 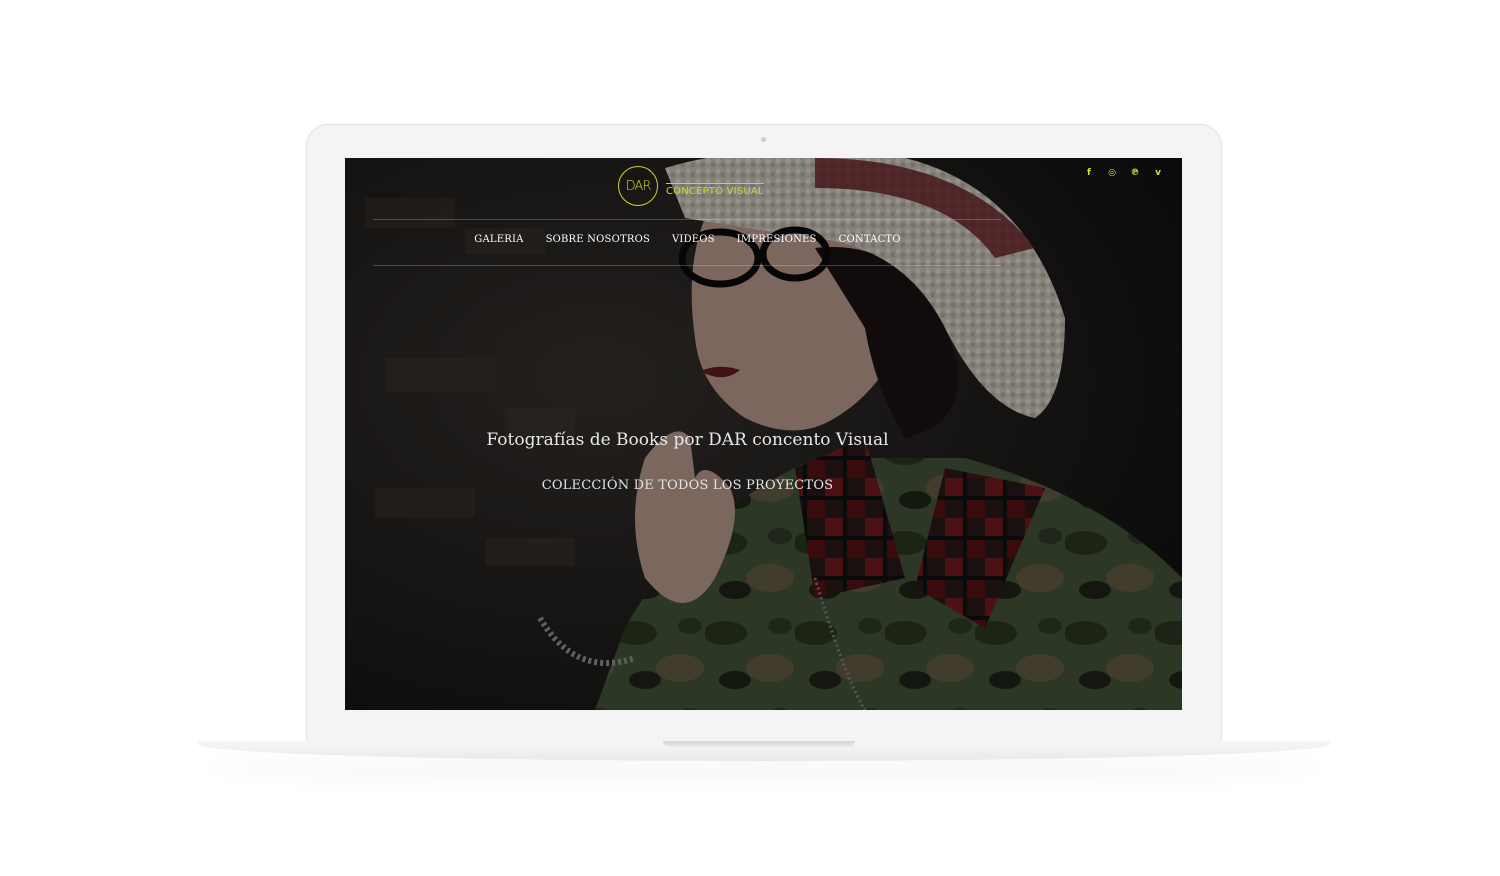 I want to click on facebook-icon: f, so click(x=1089, y=173).